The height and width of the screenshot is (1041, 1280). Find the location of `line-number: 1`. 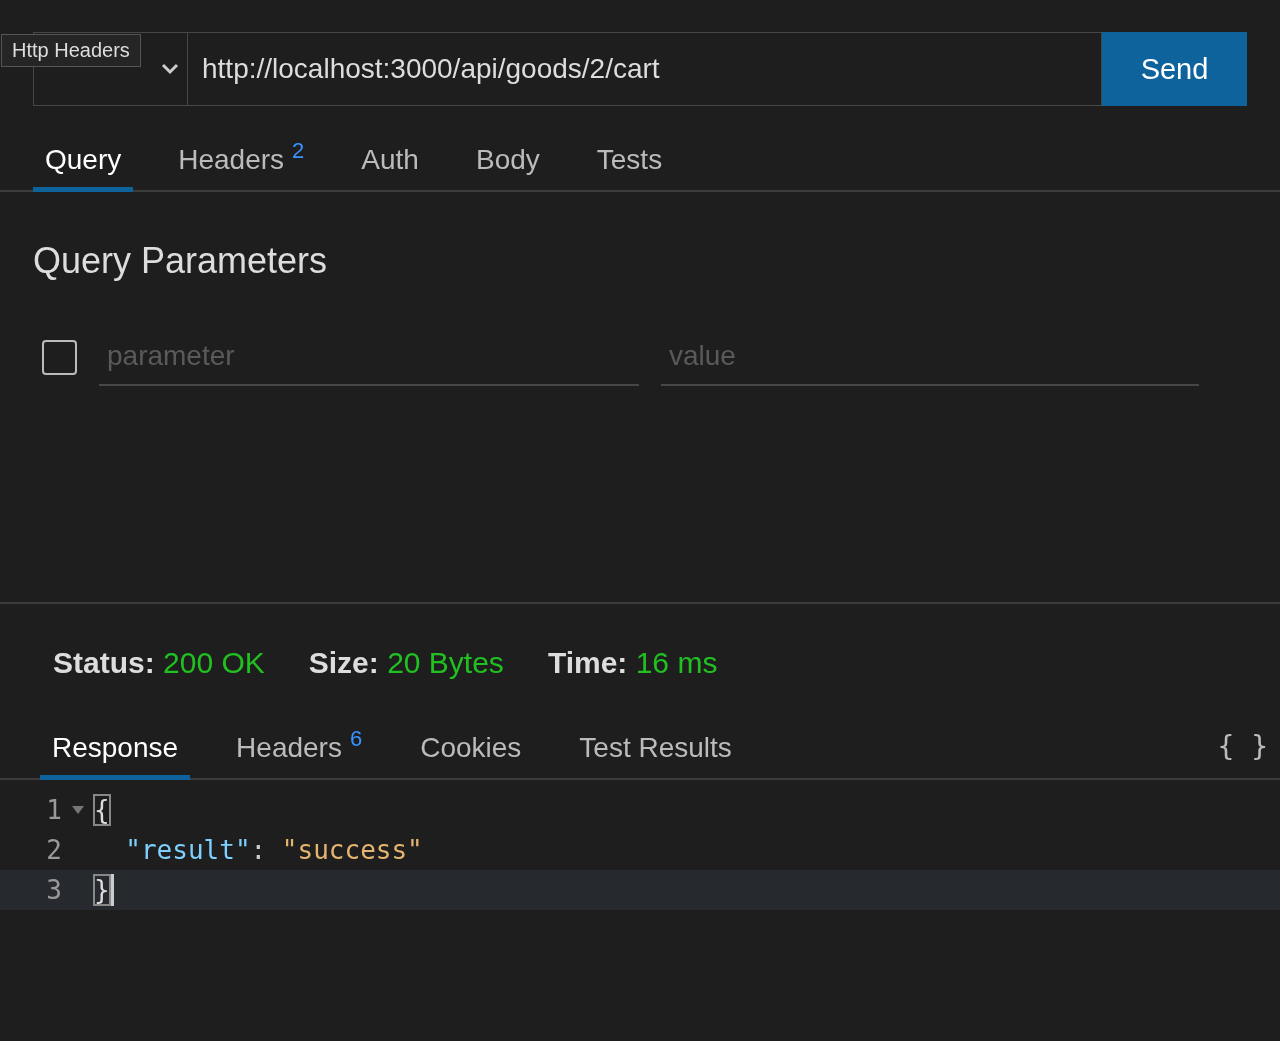

line-number: 1 is located at coordinates (53, 810).